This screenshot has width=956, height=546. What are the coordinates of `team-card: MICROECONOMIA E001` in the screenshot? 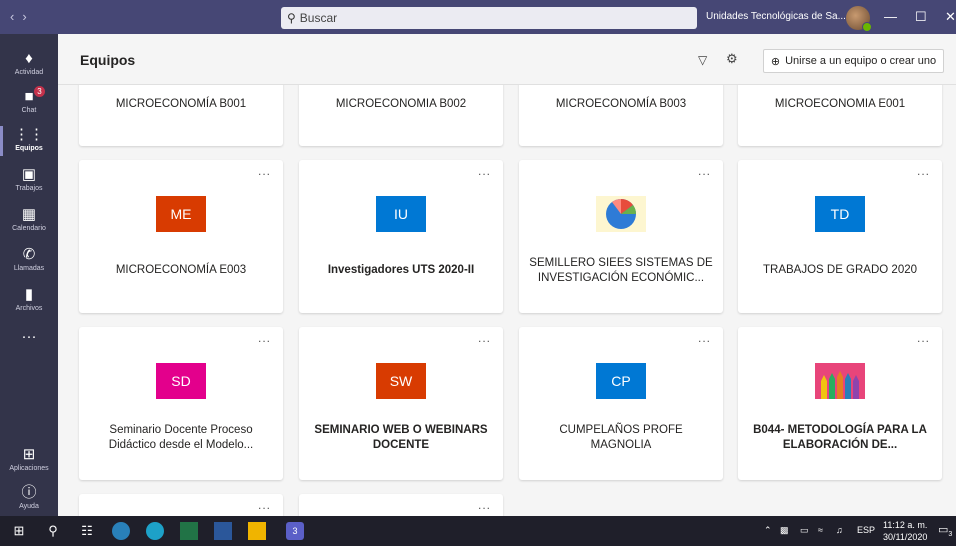 It's located at (840, 115).